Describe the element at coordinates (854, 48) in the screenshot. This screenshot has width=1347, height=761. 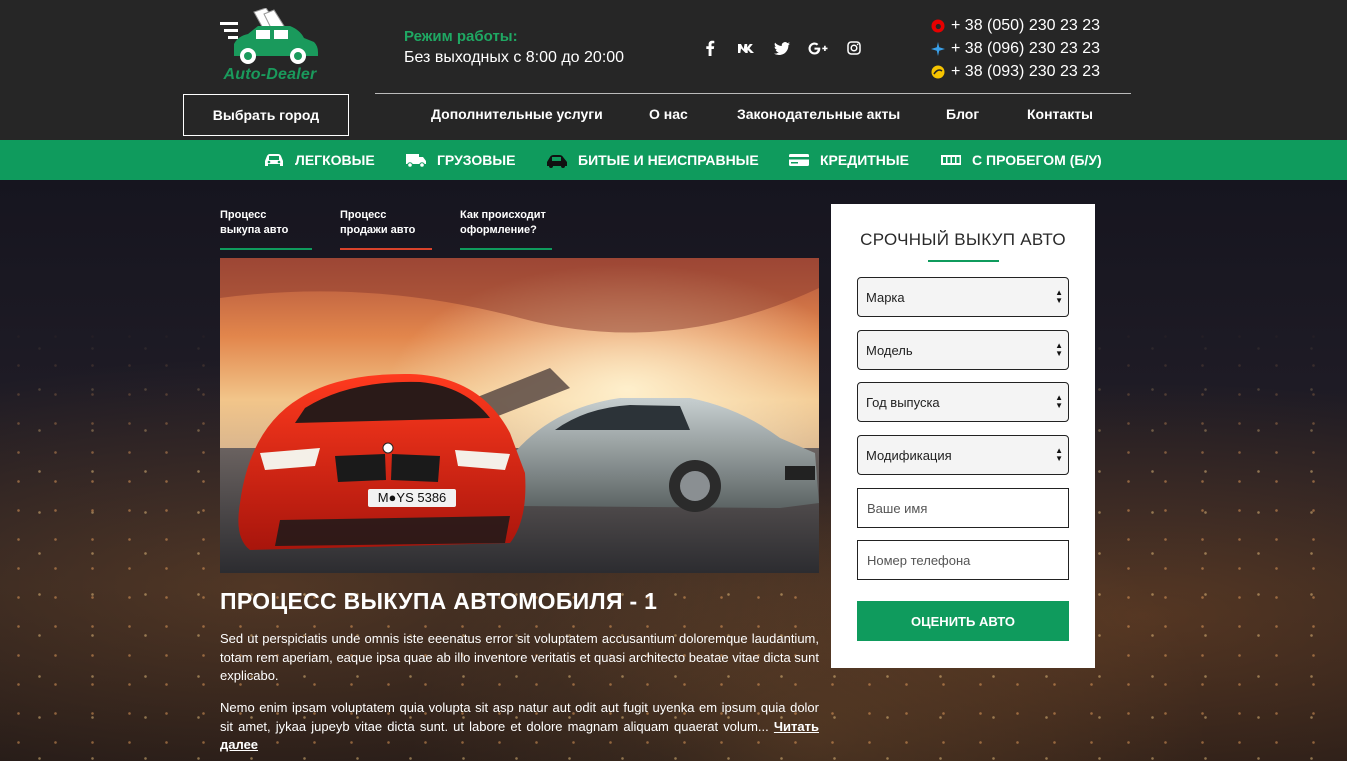
I see `instagram-icon` at that location.